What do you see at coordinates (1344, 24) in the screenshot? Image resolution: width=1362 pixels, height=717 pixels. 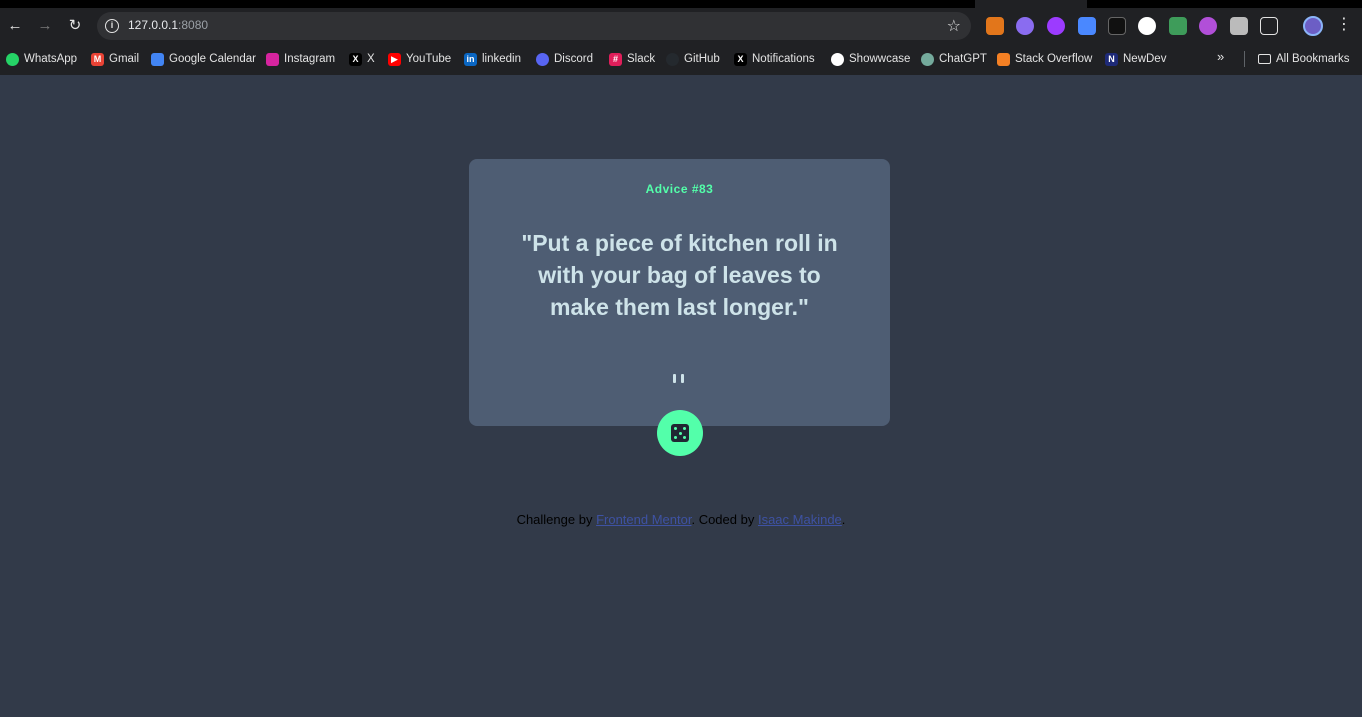 I see `browser-menu-icon: ⋮` at bounding box center [1344, 24].